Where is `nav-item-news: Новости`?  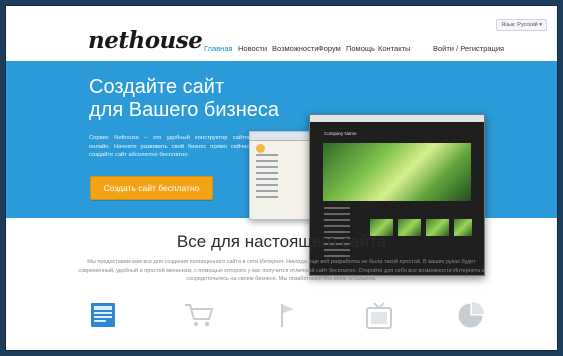
nav-item-news: Новости is located at coordinates (252, 48).